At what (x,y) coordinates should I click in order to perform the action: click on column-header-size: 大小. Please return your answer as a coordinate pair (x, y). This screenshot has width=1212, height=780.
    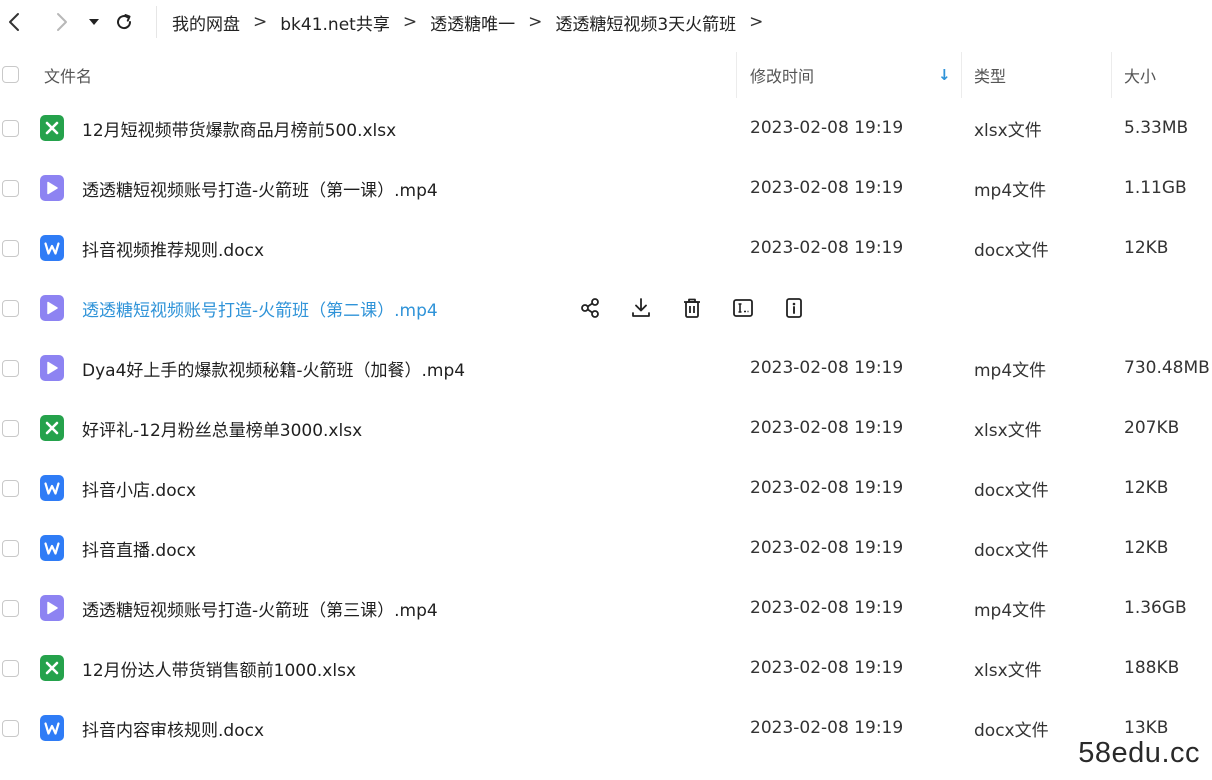
    Looking at the image, I should click on (1140, 75).